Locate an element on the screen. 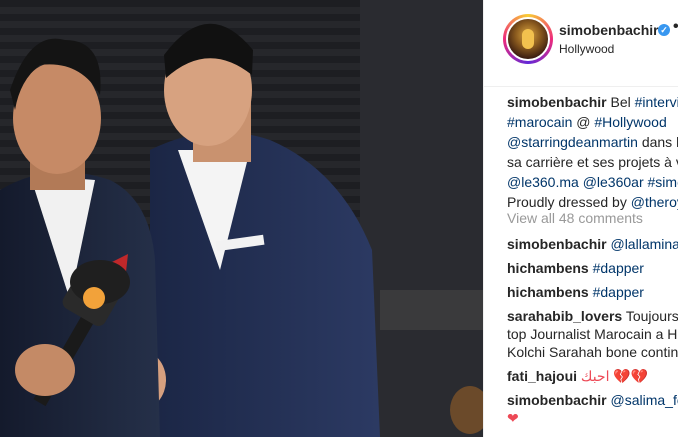  comment-text: Toujours a is located at coordinates (651, 316).